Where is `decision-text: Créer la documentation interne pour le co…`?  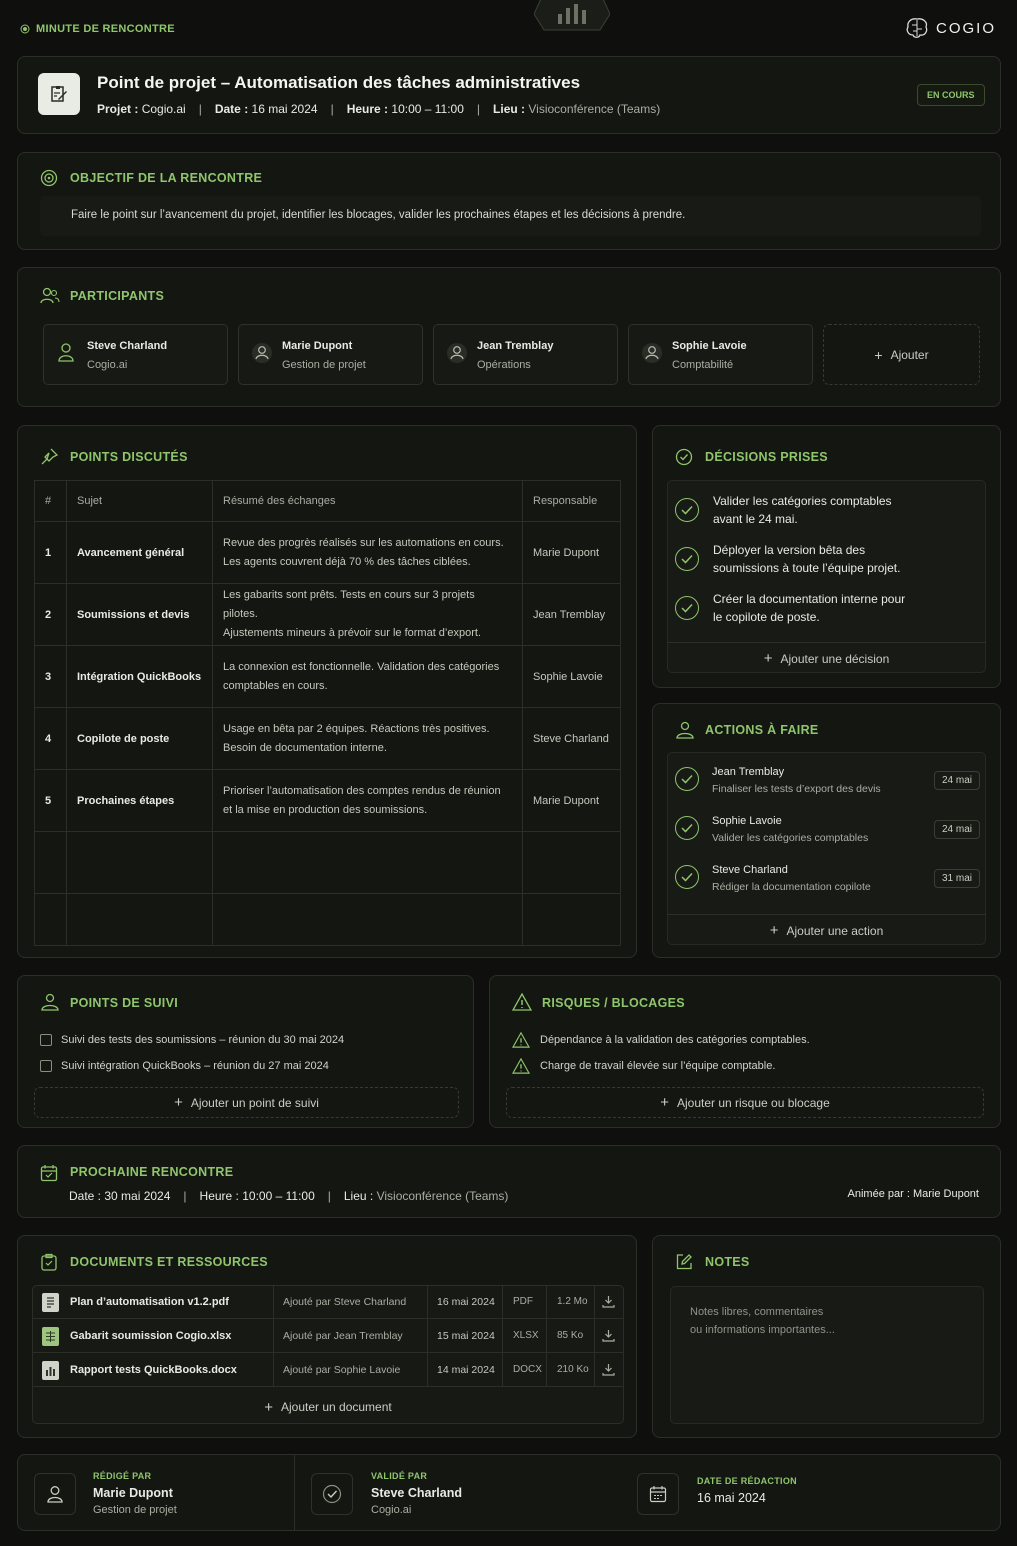 decision-text: Créer la documentation interne pour le co… is located at coordinates (809, 608).